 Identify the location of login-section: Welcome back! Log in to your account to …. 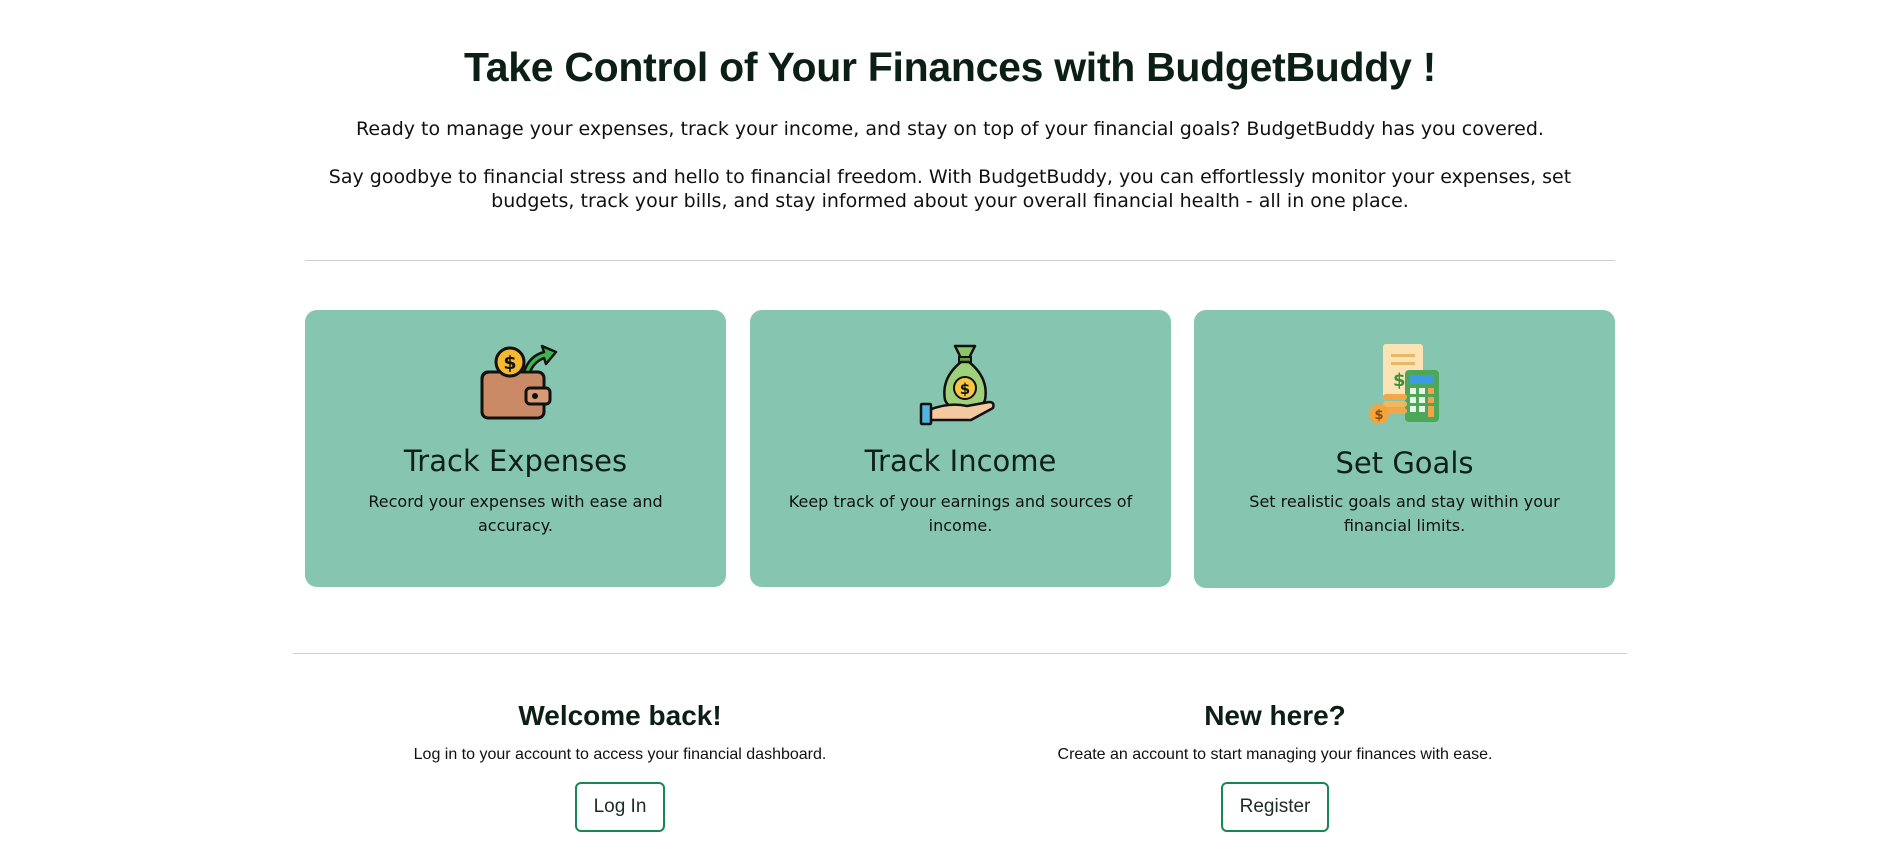
(620, 766).